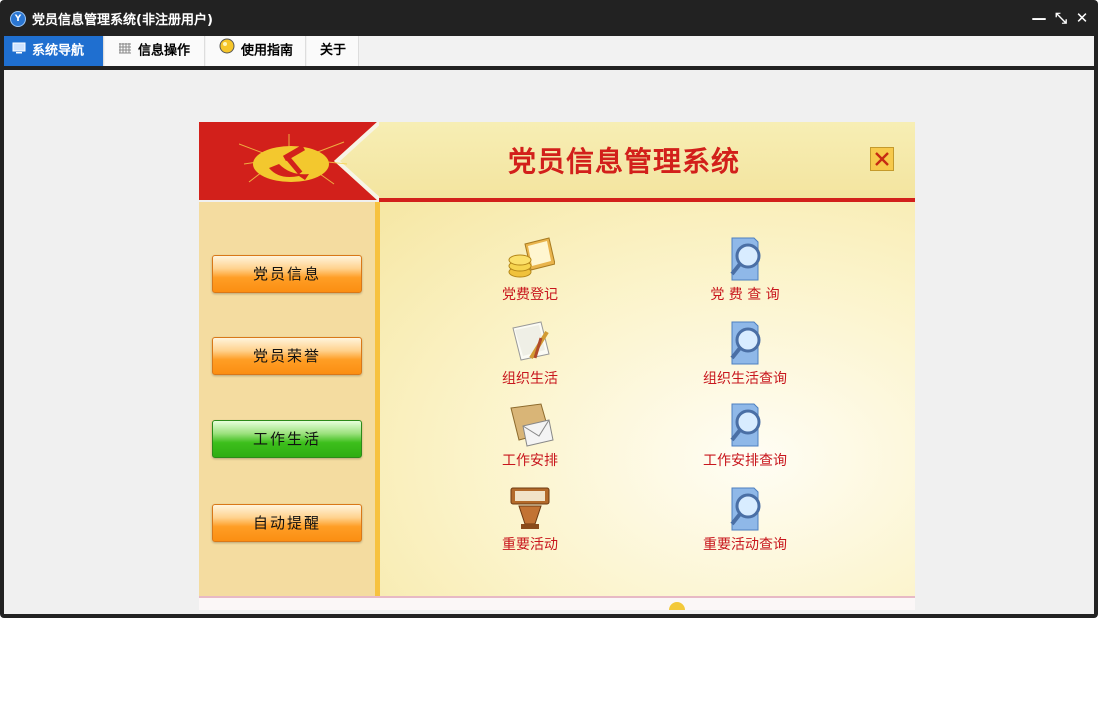  I want to click on party-emblem-icon, so click(293, 164).